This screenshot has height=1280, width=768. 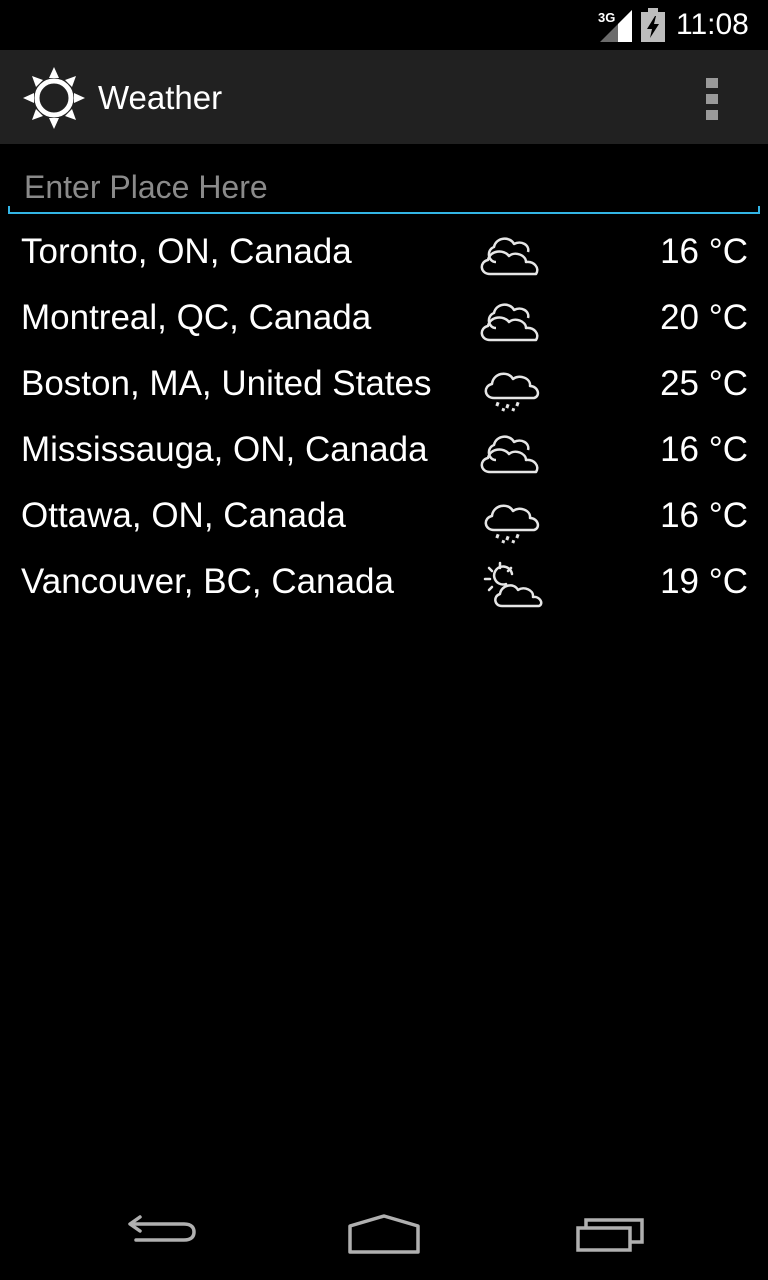 I want to click on list-item: Ottawa, ON, Canada 16 °C, so click(x=384, y=517).